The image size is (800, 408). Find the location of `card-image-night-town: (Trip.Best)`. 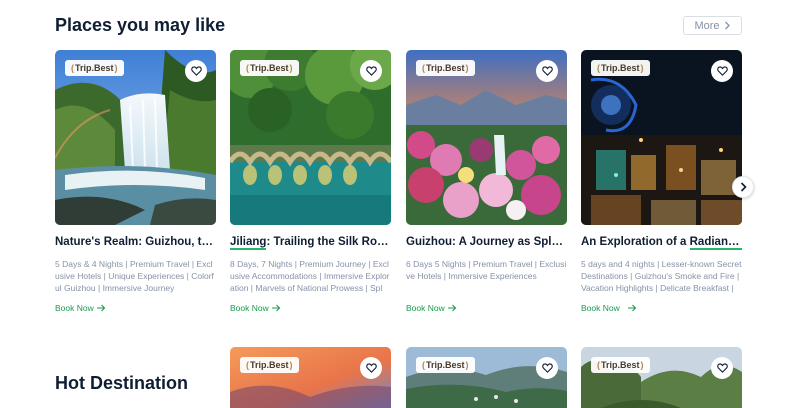

card-image-night-town: (Trip.Best) is located at coordinates (661, 137).